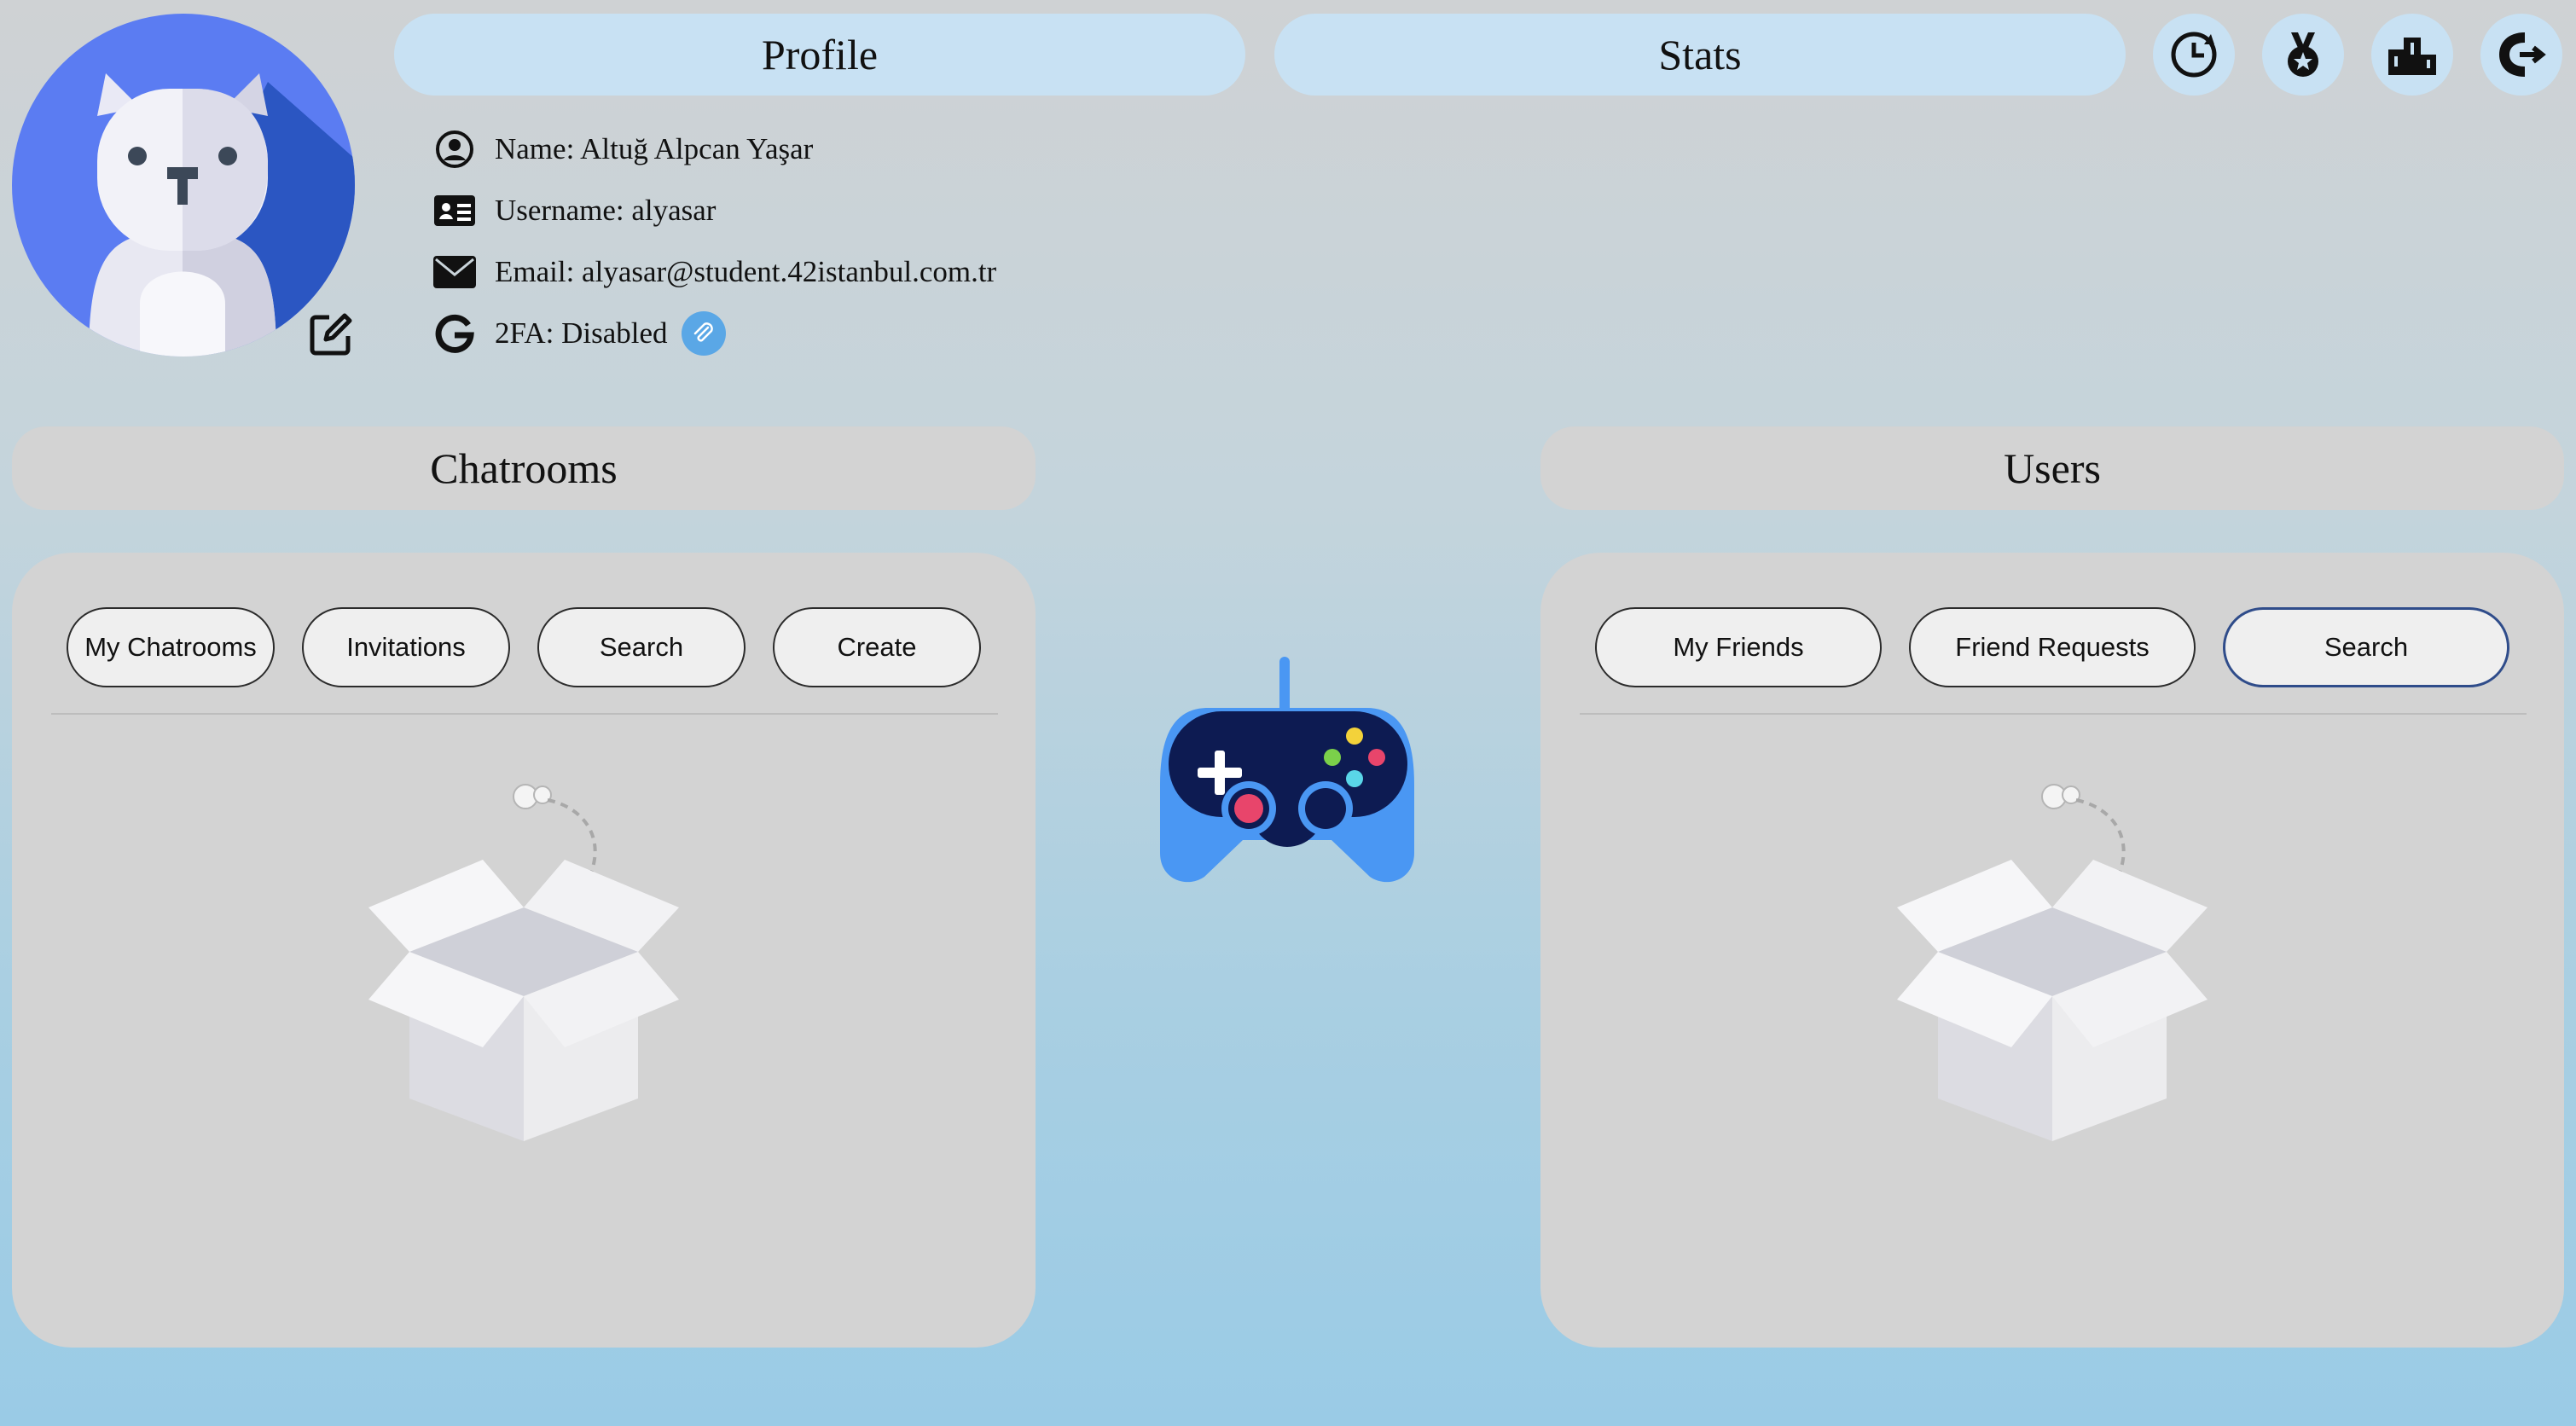 The image size is (2576, 1426). I want to click on logout-button, so click(2521, 55).